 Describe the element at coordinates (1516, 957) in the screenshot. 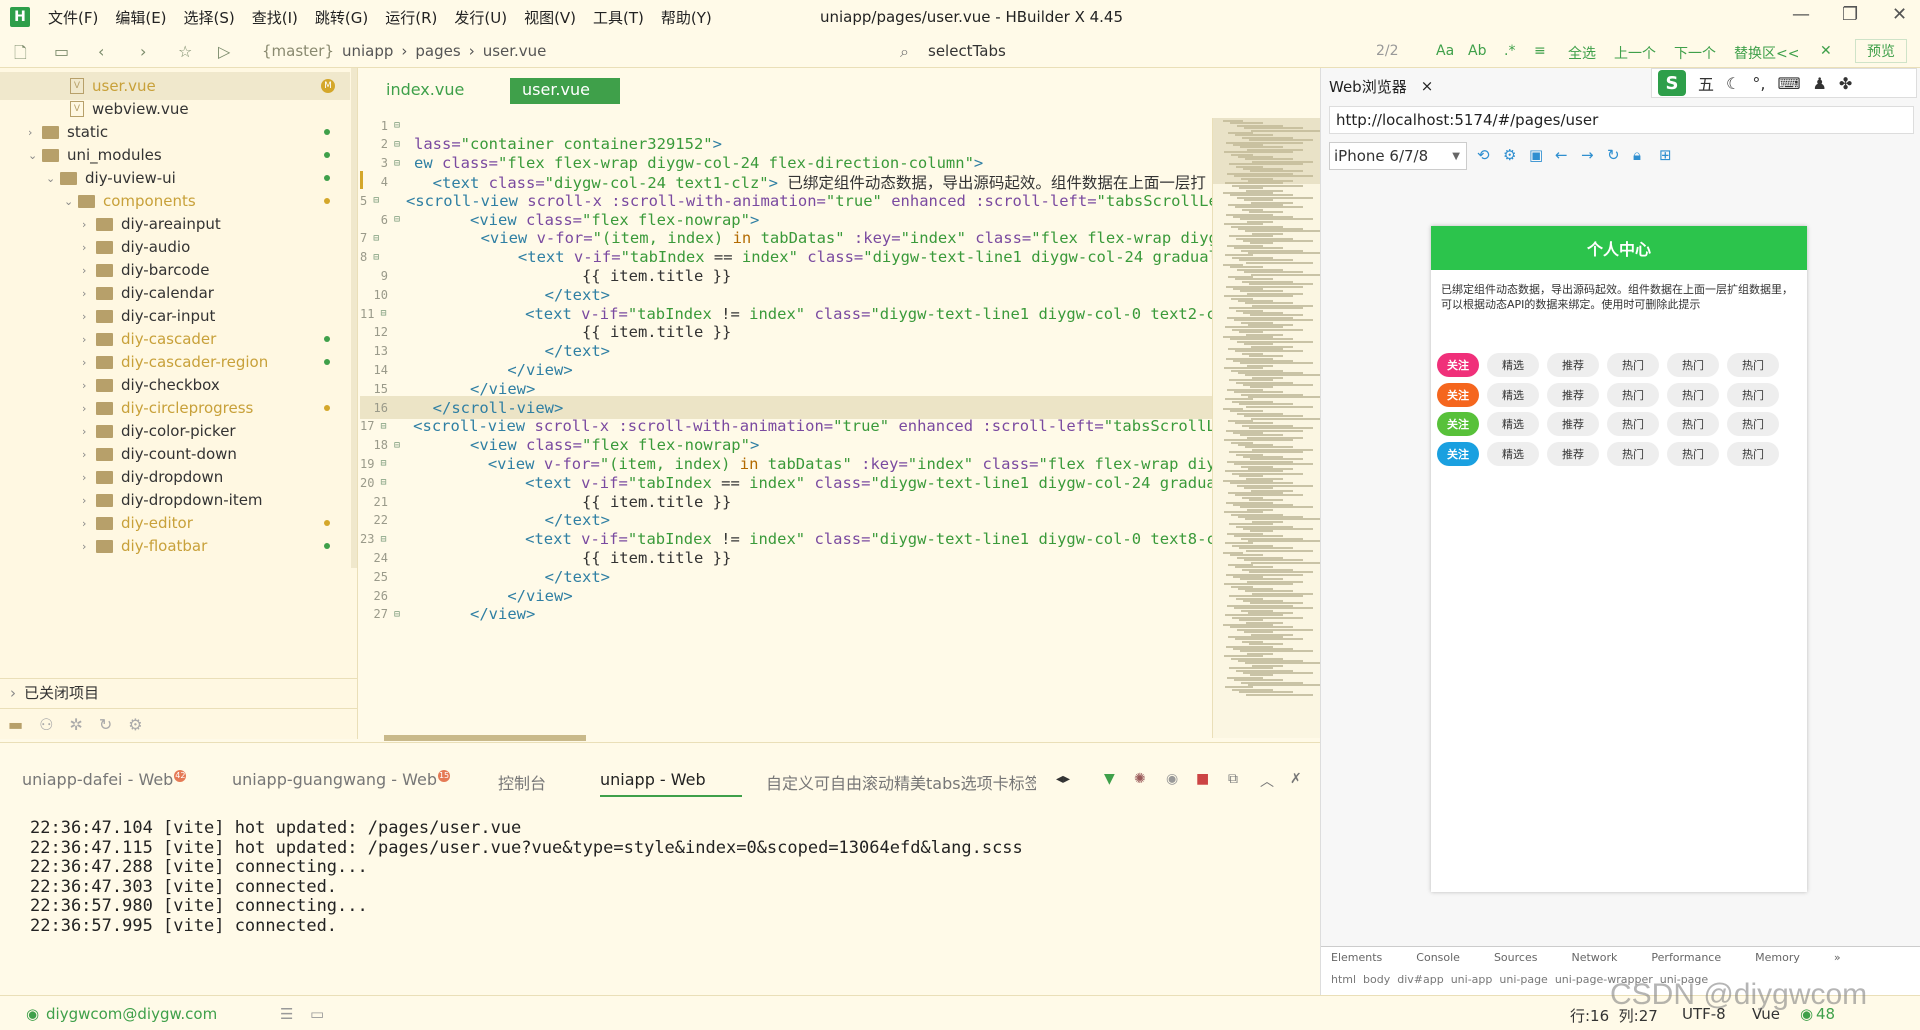

I see `devtools-tab: Sources` at that location.